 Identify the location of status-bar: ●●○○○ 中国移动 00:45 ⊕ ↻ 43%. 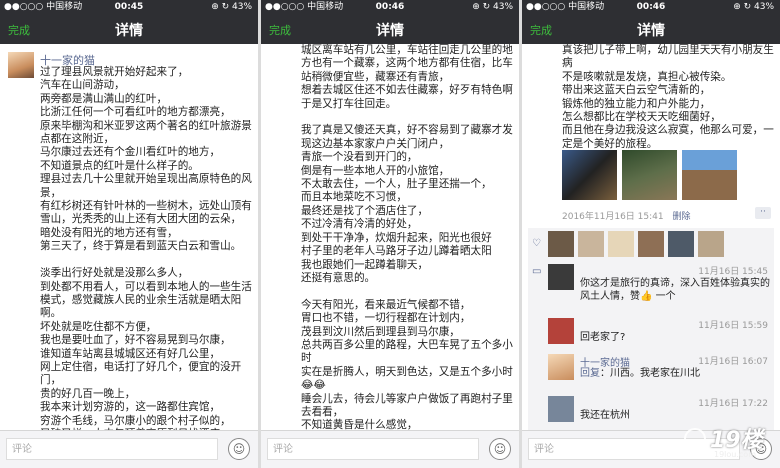
(129, 7).